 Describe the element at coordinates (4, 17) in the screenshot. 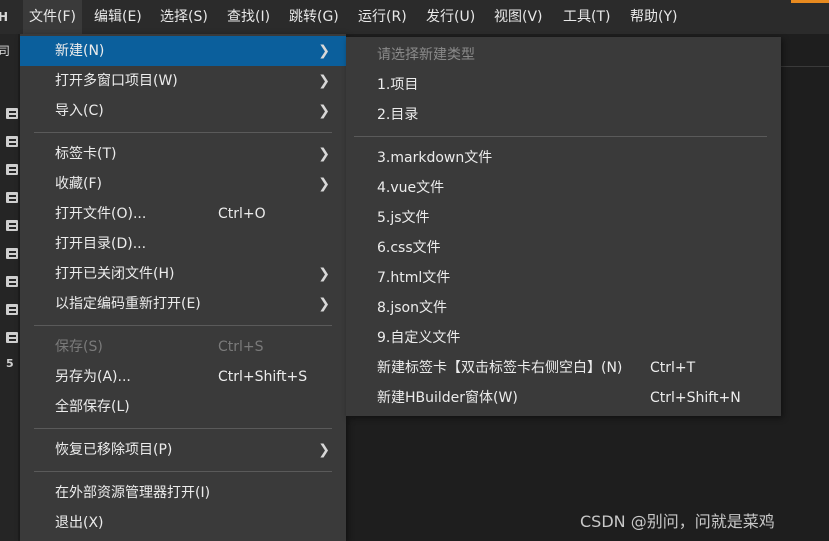

I see `app-logo-icon: H` at that location.